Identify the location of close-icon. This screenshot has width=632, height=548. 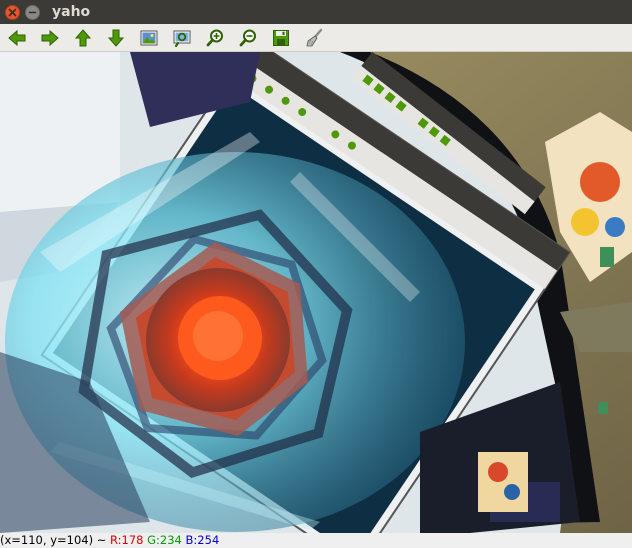
(12, 12).